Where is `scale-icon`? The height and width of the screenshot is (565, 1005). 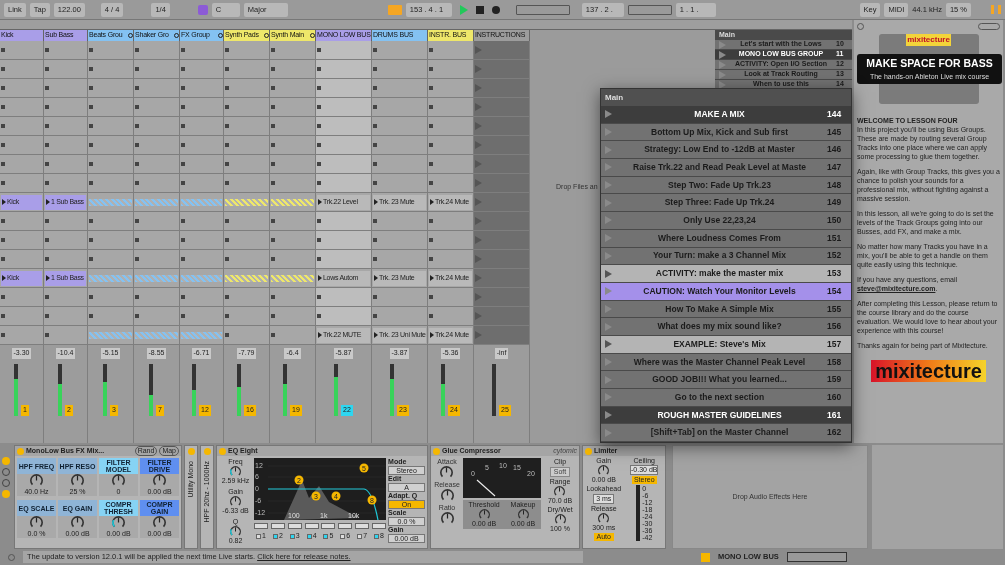 scale-icon is located at coordinates (202, 9).